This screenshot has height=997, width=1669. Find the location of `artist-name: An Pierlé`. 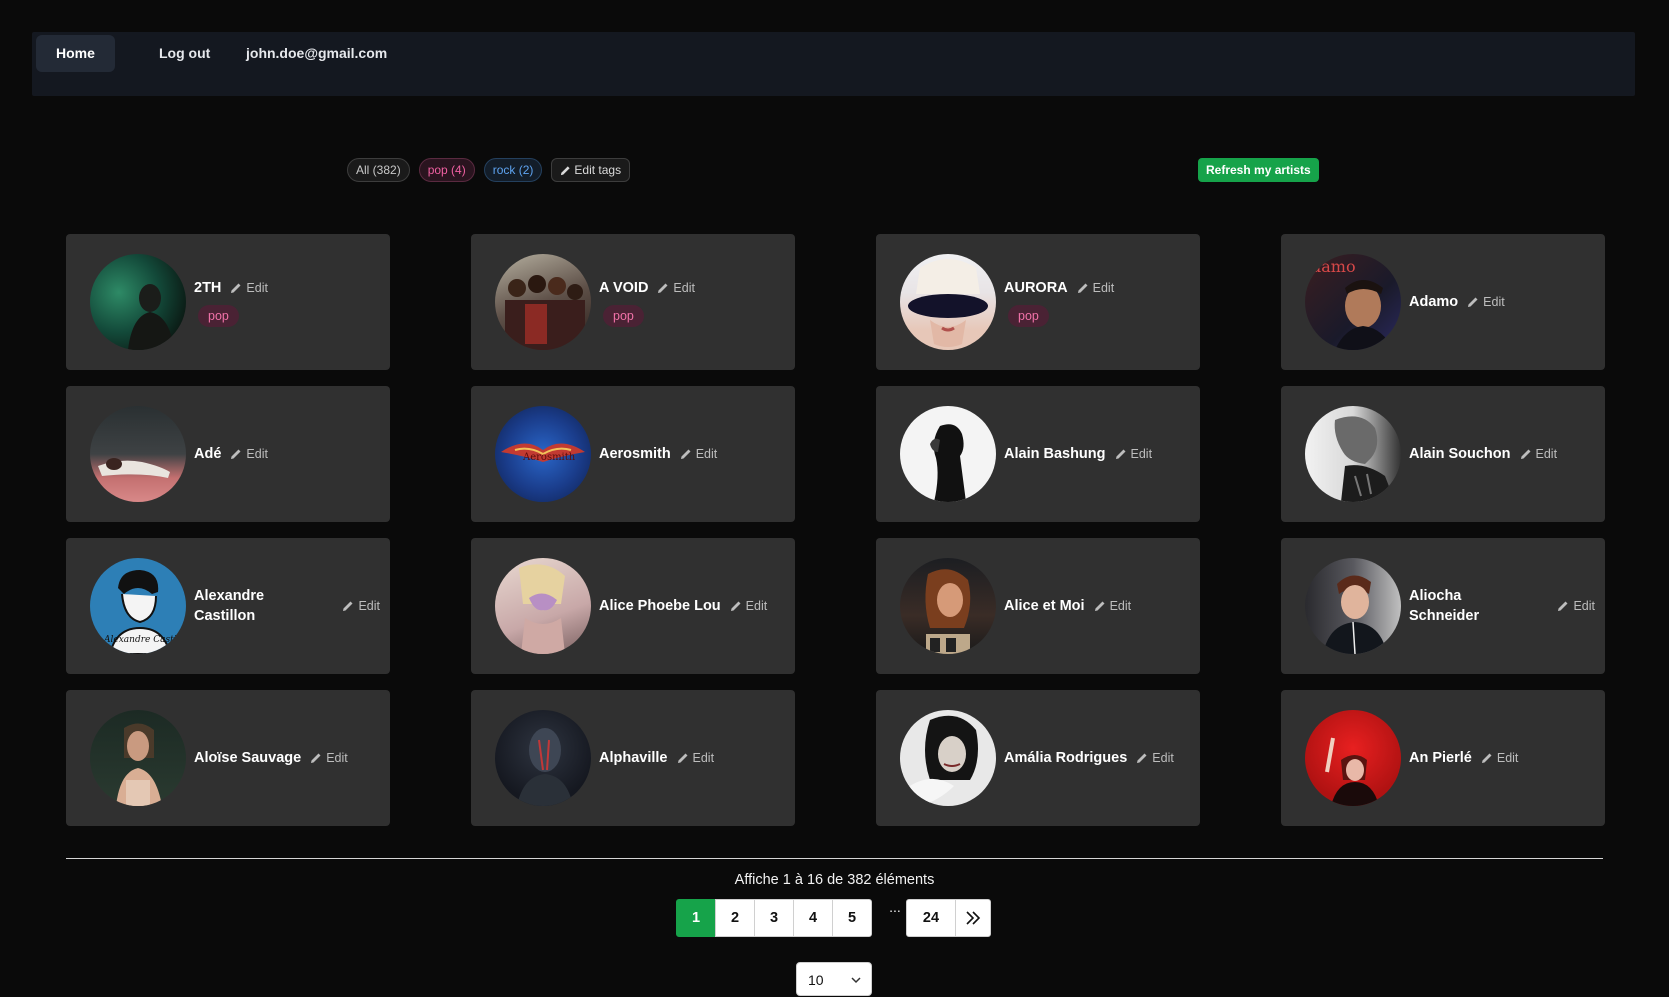

artist-name: An Pierlé is located at coordinates (1440, 758).